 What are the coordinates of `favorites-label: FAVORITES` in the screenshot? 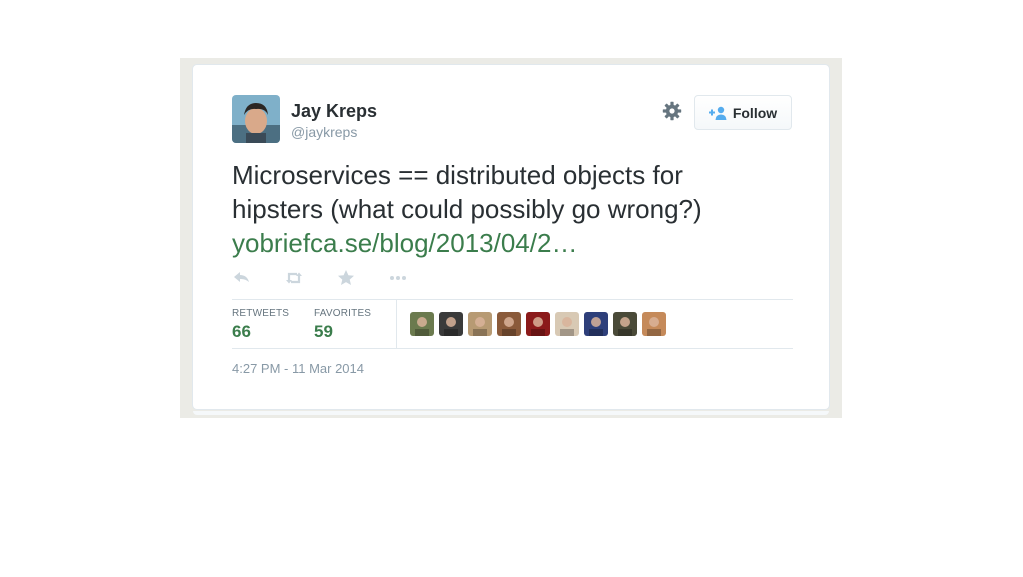 It's located at (343, 313).